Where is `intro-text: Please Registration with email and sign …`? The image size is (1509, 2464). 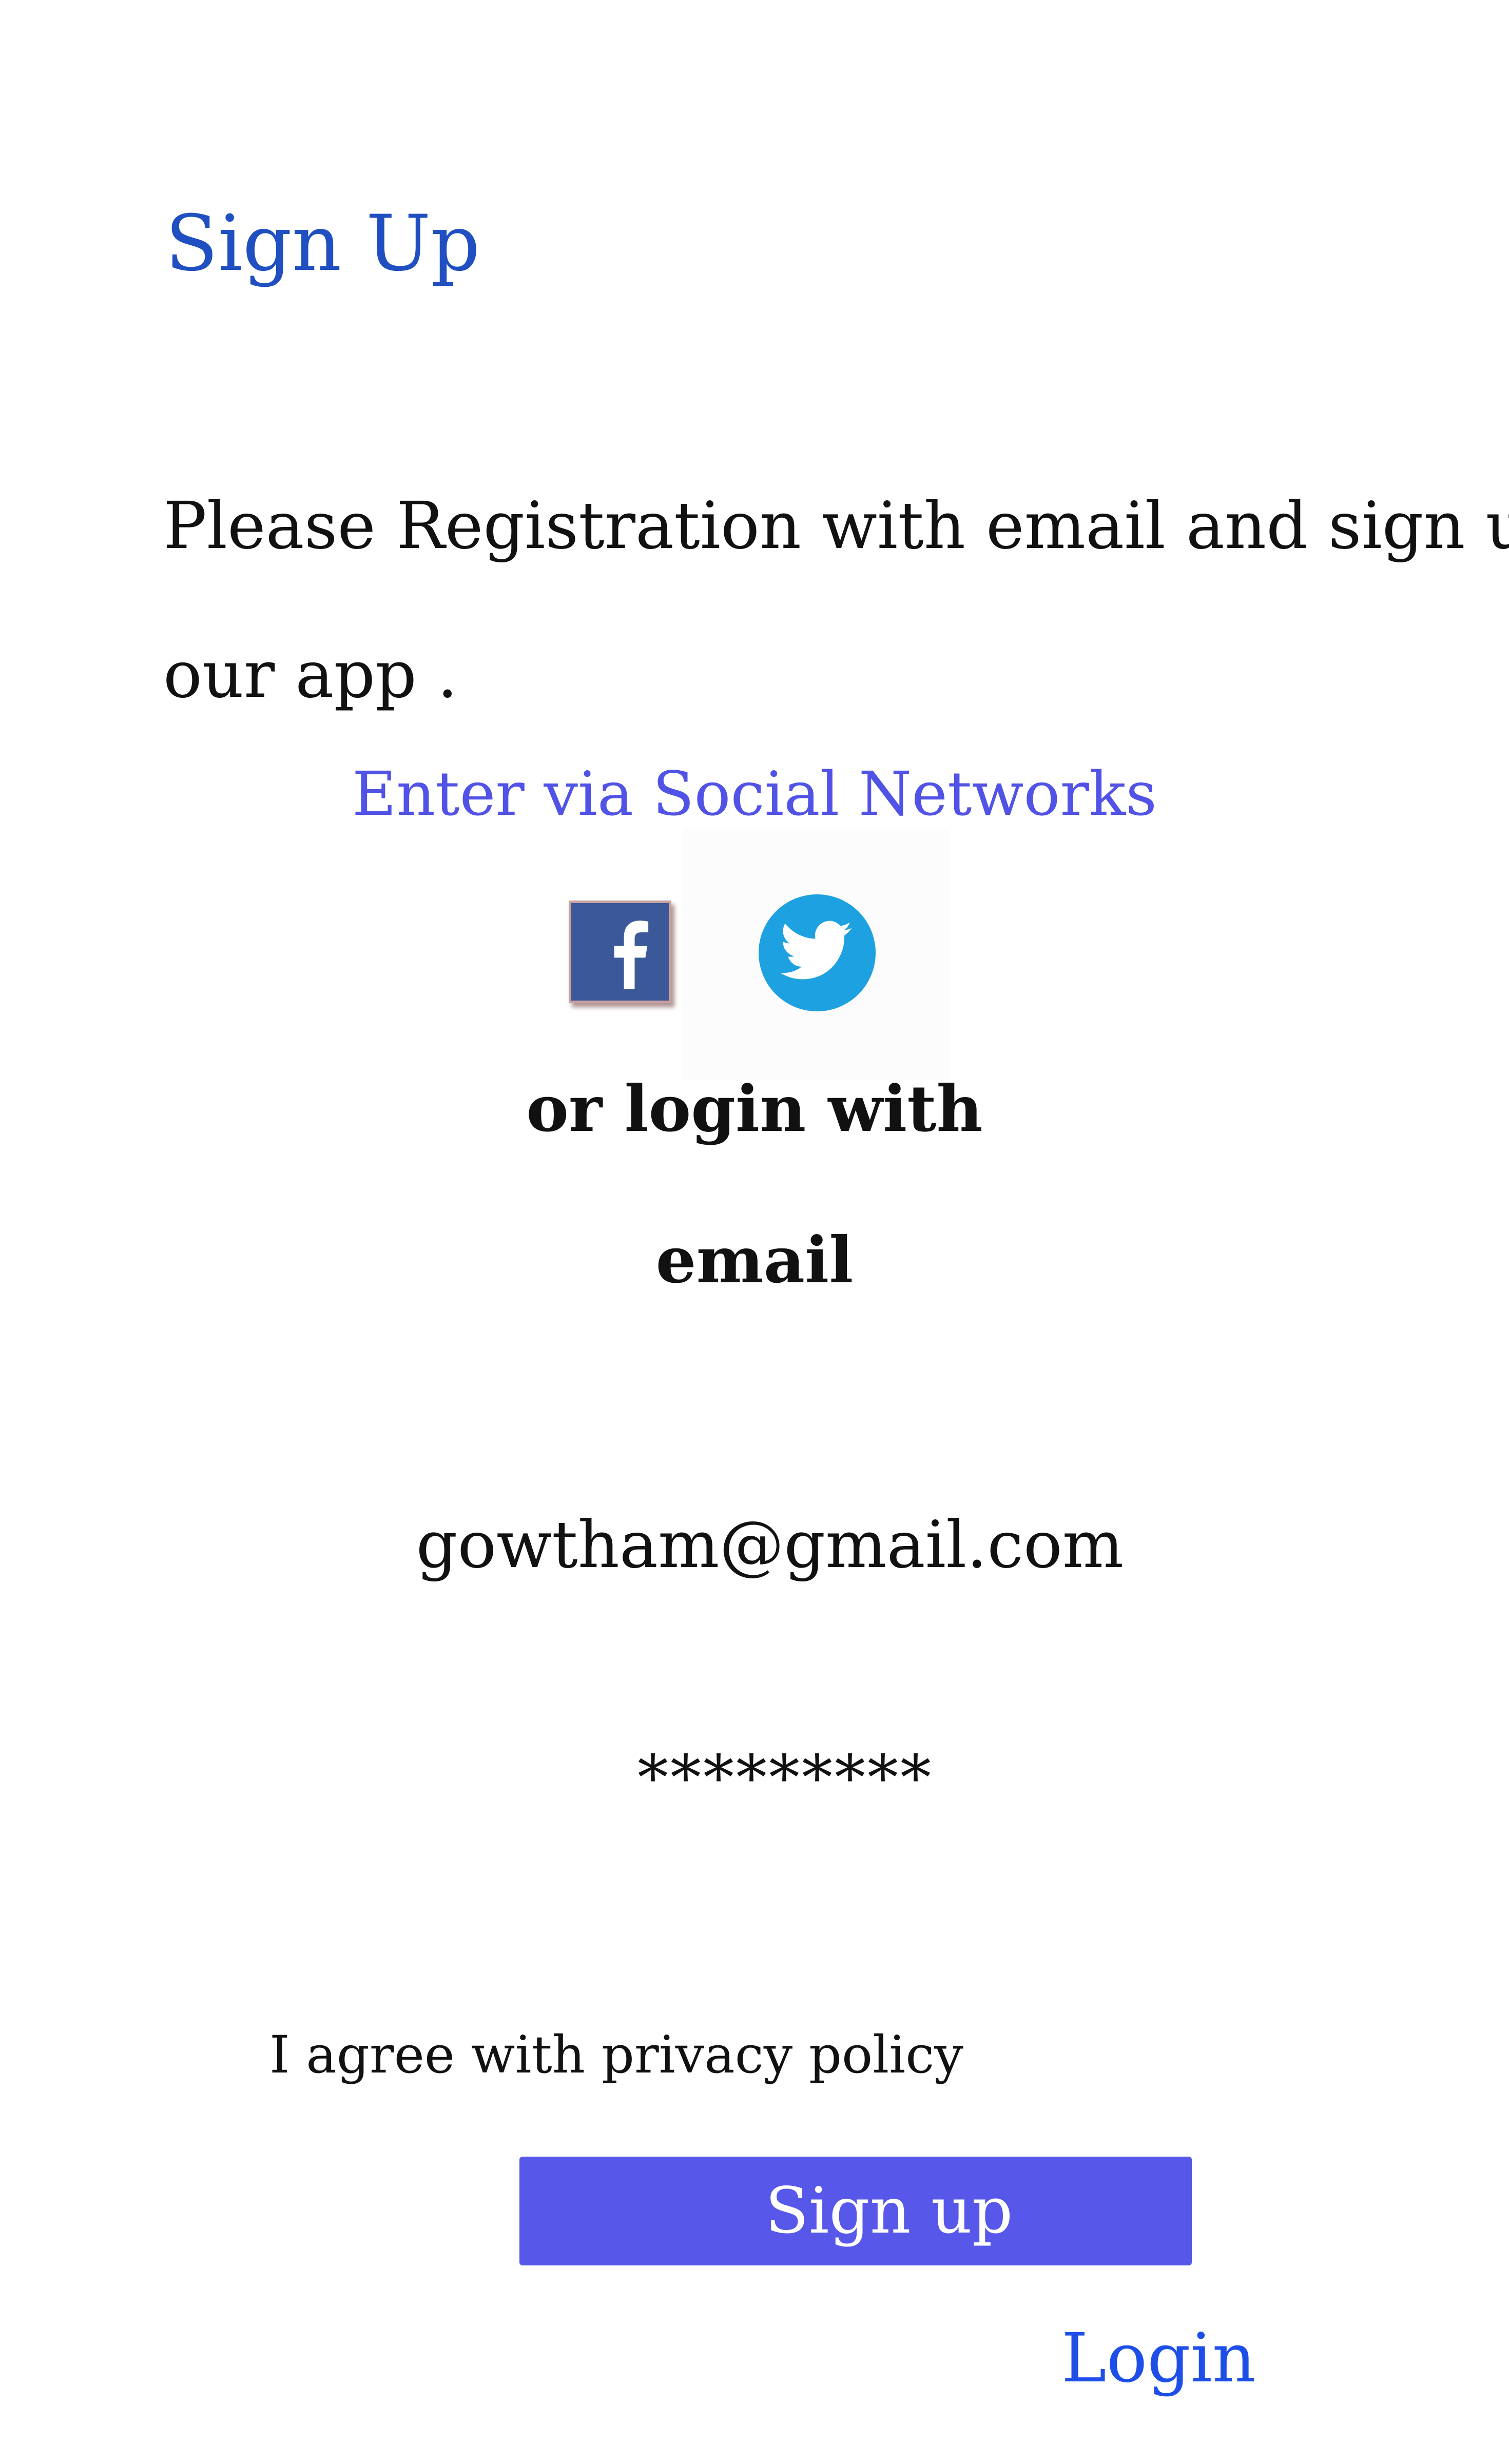 intro-text: Please Registration with email and sign … is located at coordinates (836, 600).